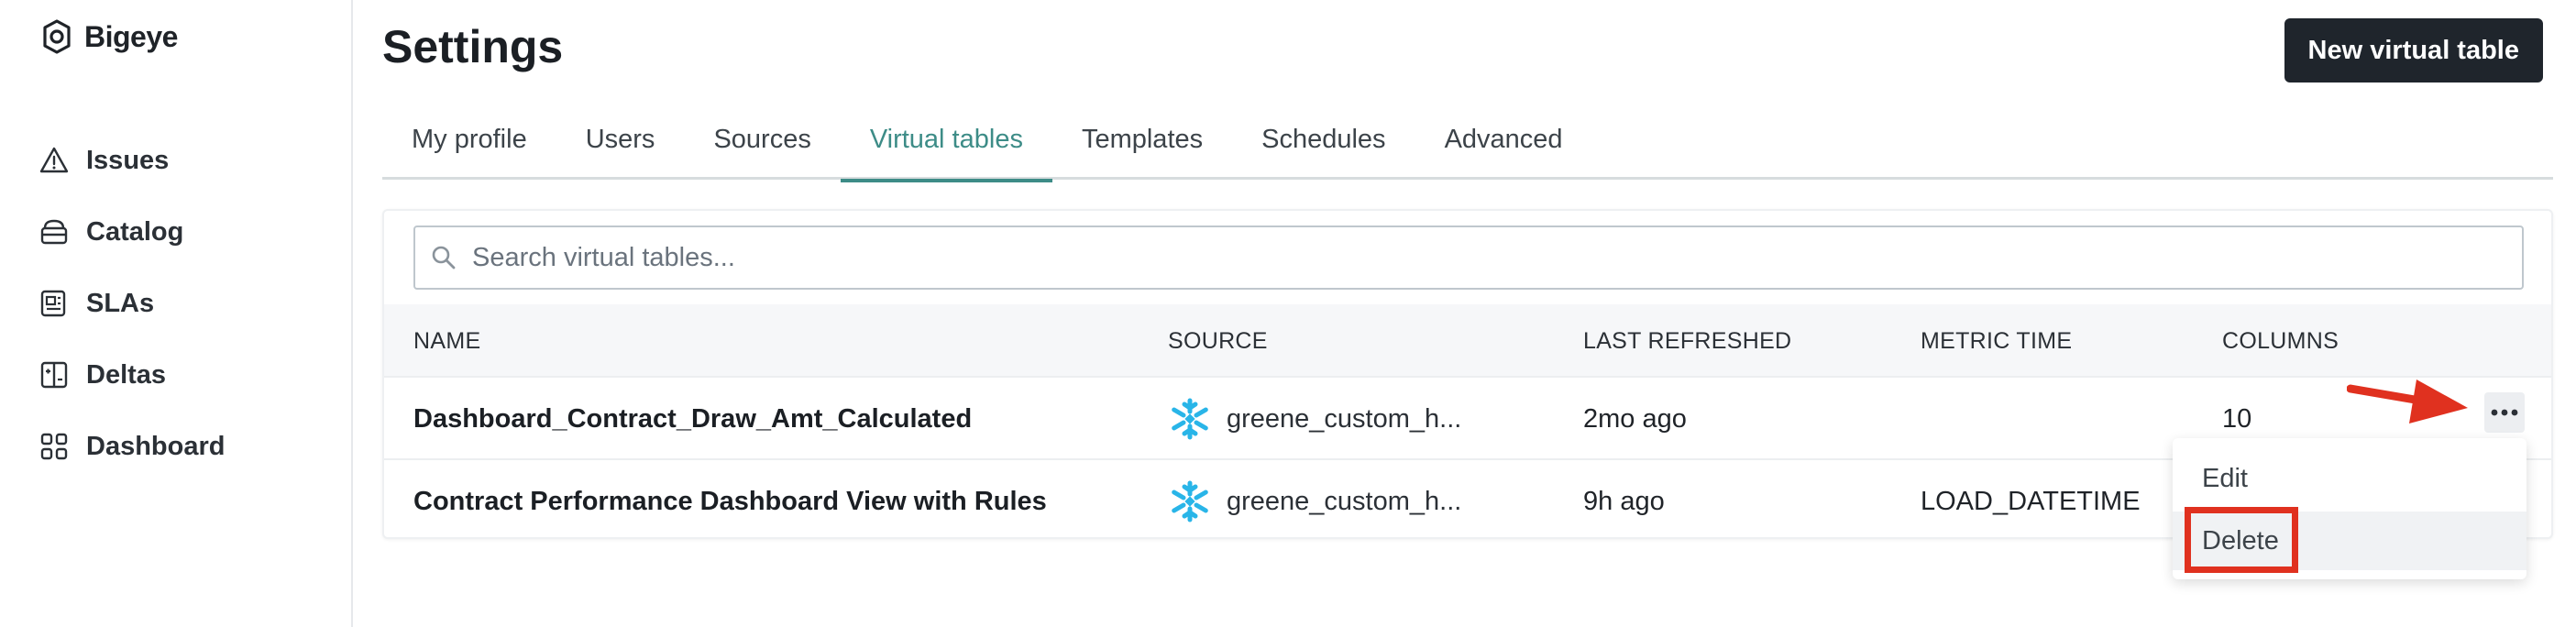  I want to click on column-header-source: SOURCE, so click(1218, 341).